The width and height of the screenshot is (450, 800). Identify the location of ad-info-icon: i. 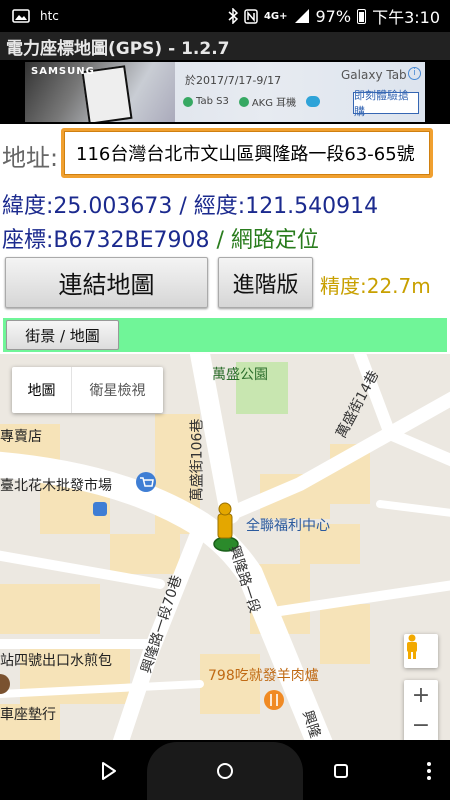
(414, 73).